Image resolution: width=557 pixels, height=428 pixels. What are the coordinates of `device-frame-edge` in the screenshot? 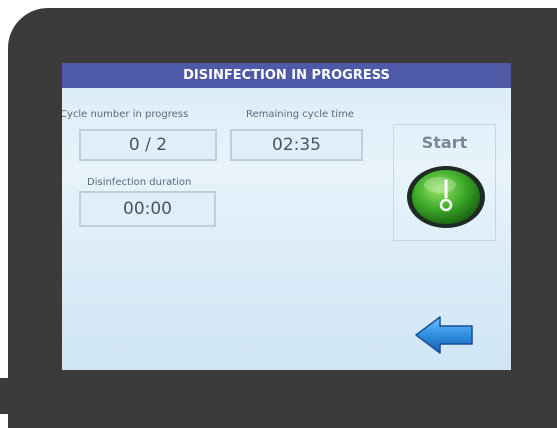 It's located at (4, 396).